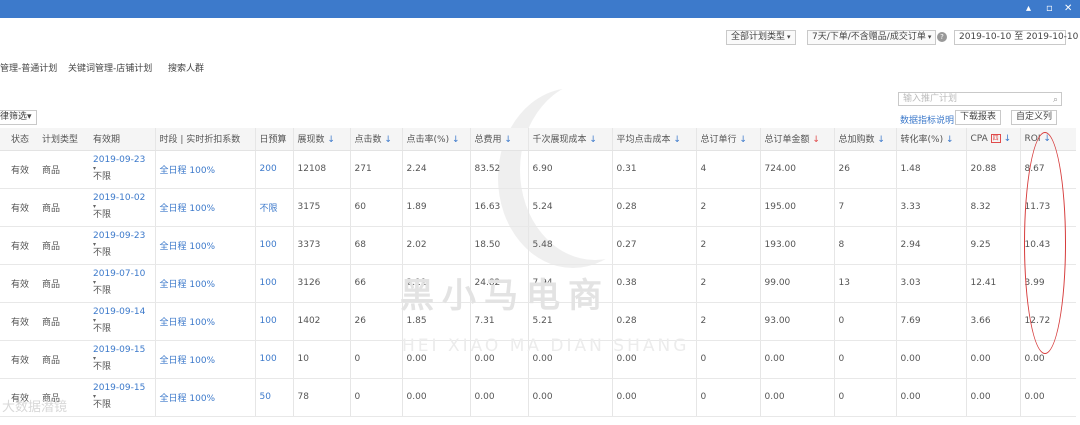 This screenshot has height=425, width=1080. What do you see at coordinates (1055, 100) in the screenshot?
I see `search-icon: ⌕` at bounding box center [1055, 100].